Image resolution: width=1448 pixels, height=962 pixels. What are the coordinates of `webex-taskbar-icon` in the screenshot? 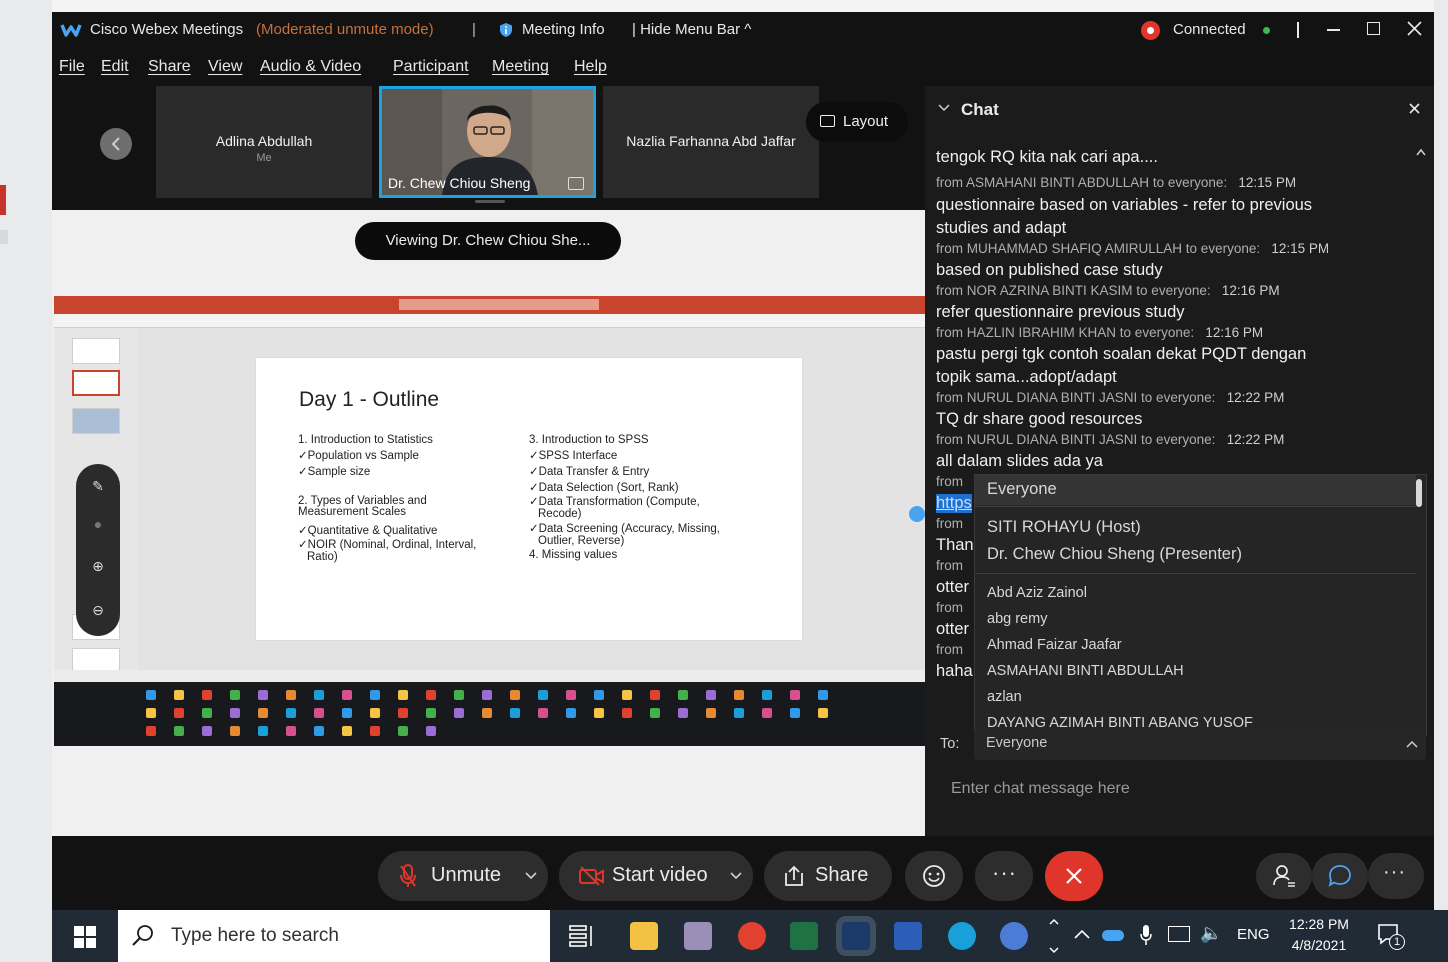 It's located at (856, 936).